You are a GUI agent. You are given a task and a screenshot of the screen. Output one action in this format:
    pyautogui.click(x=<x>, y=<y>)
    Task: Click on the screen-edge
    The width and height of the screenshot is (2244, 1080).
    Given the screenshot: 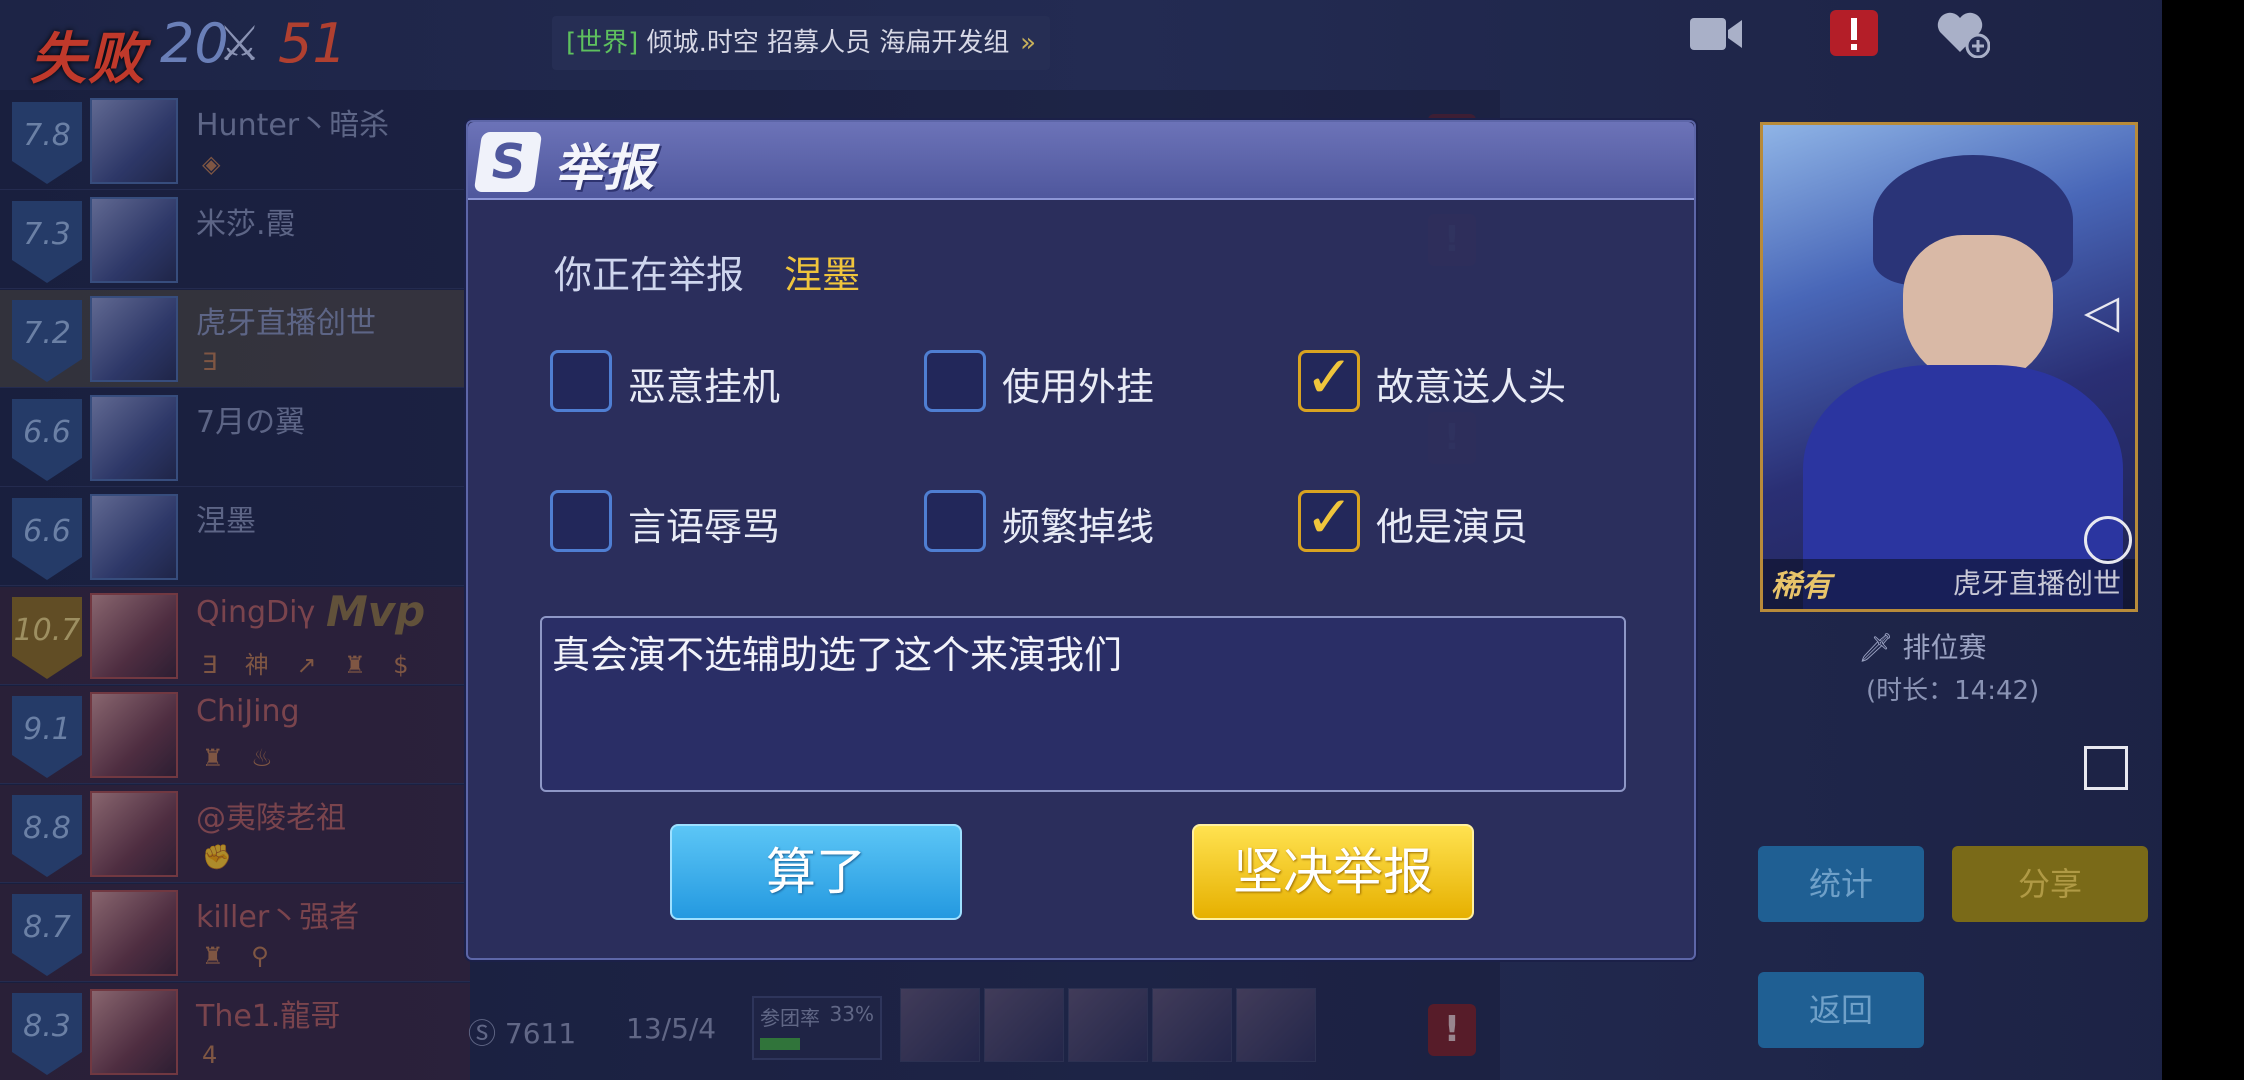 What is the action you would take?
    pyautogui.click(x=2203, y=540)
    